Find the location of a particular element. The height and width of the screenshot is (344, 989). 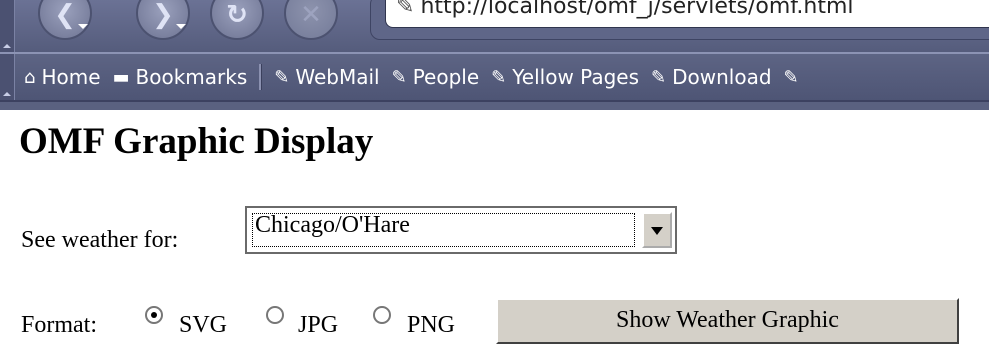

format-label-jpg: JPG is located at coordinates (318, 325).